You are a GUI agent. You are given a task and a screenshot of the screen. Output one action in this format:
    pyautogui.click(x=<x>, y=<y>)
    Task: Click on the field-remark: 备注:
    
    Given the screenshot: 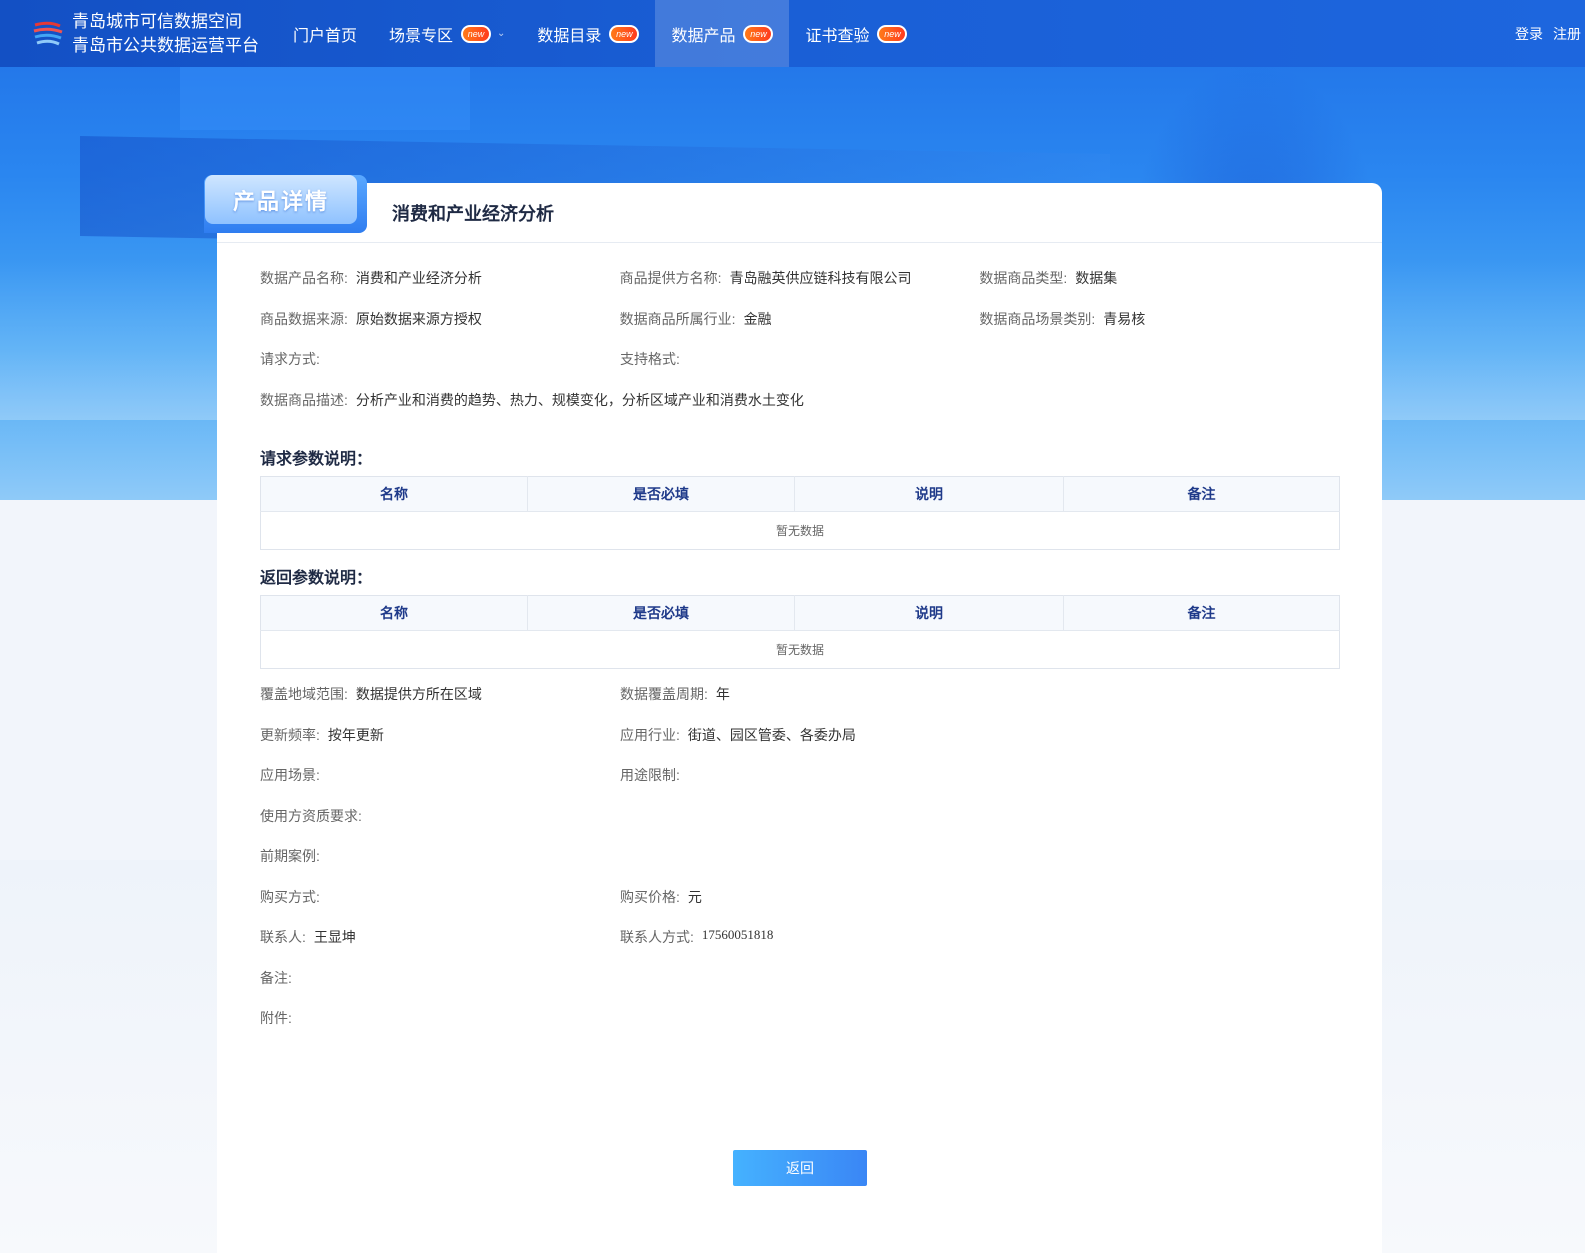 What is the action you would take?
    pyautogui.click(x=440, y=978)
    